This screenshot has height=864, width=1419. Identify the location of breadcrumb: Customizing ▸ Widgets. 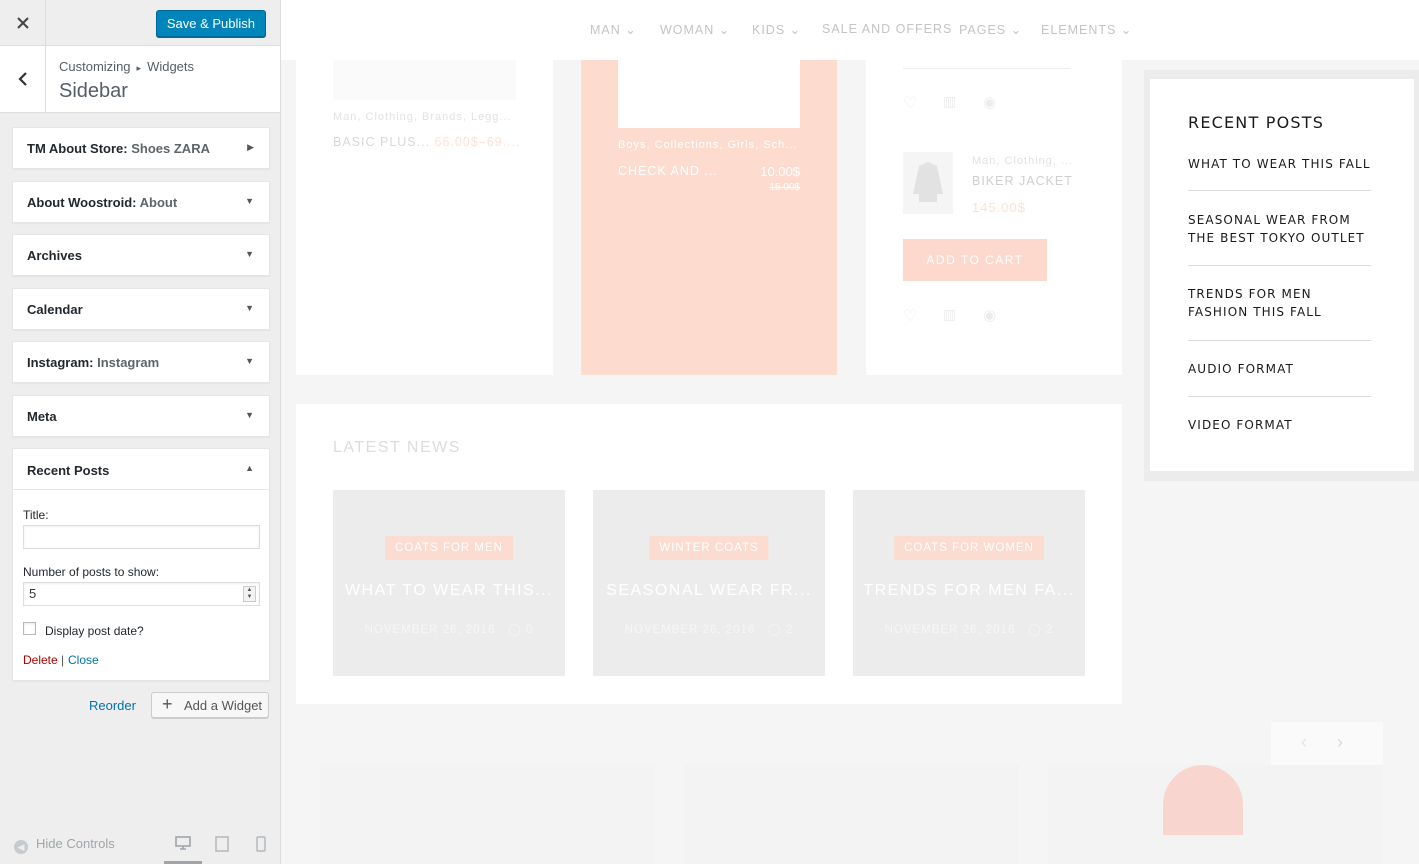
(126, 66).